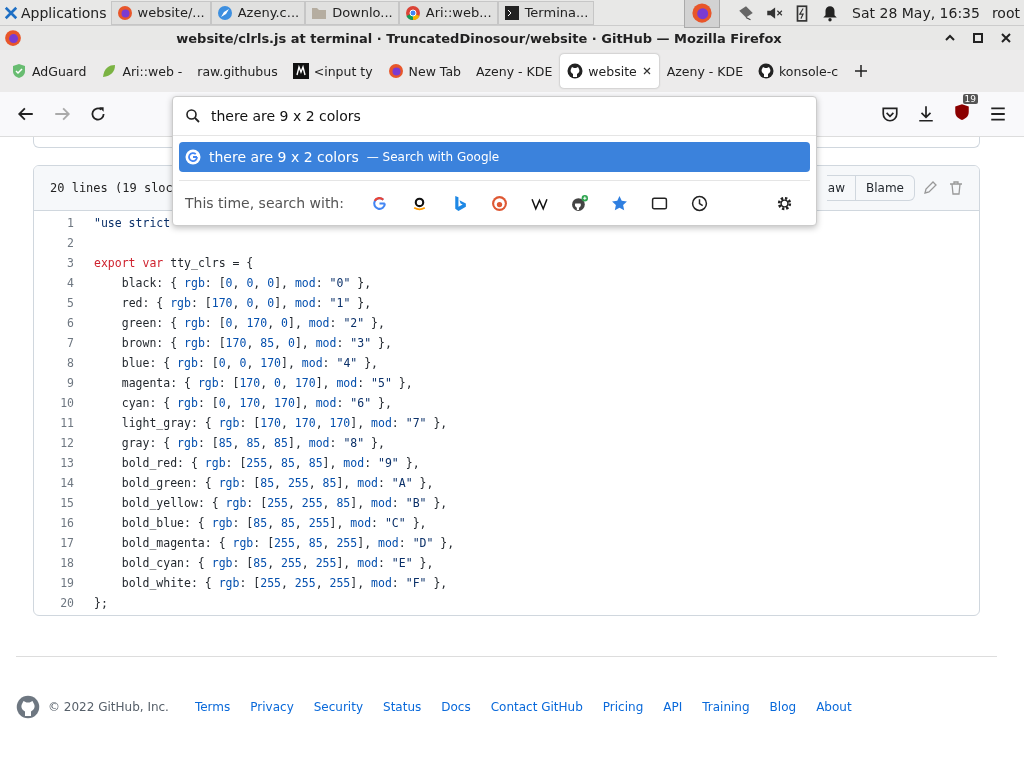  I want to click on back-icon, so click(26, 114).